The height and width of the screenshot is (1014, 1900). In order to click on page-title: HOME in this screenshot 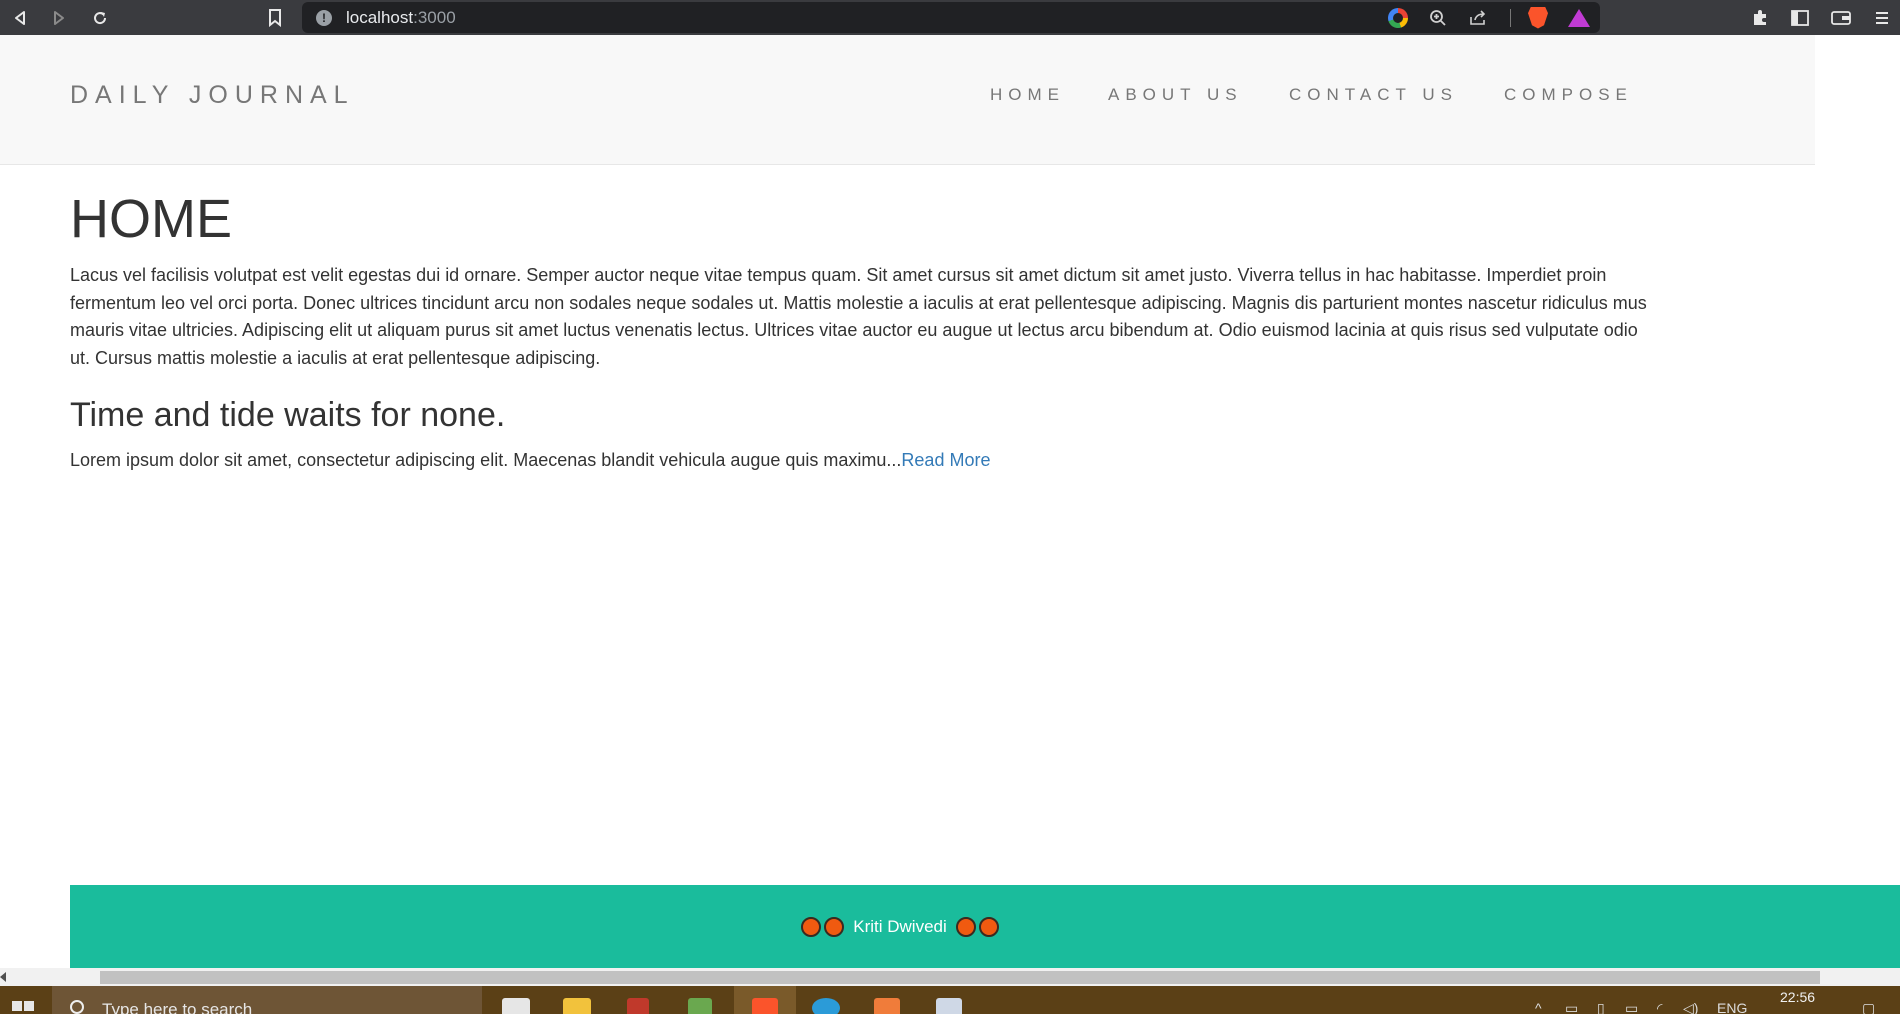, I will do `click(151, 219)`.